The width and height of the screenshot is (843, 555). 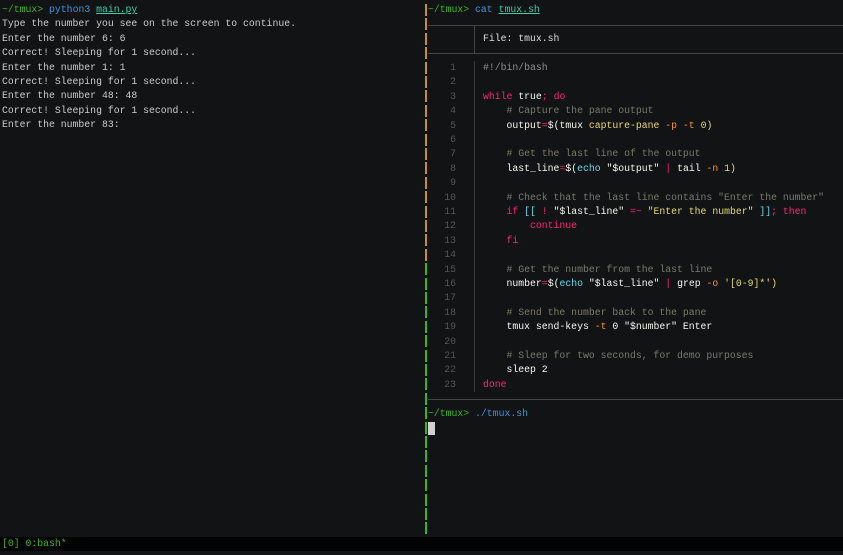 What do you see at coordinates (501, 211) in the screenshot?
I see `code-token: if` at bounding box center [501, 211].